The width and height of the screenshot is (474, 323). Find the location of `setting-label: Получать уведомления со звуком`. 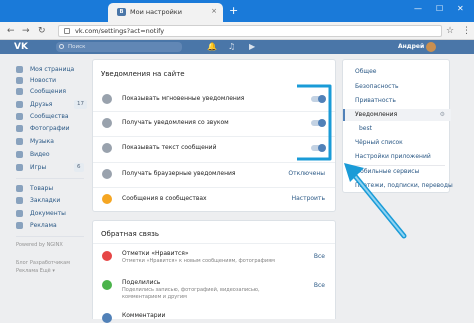

setting-label: Получать уведомления со звуком is located at coordinates (175, 122).